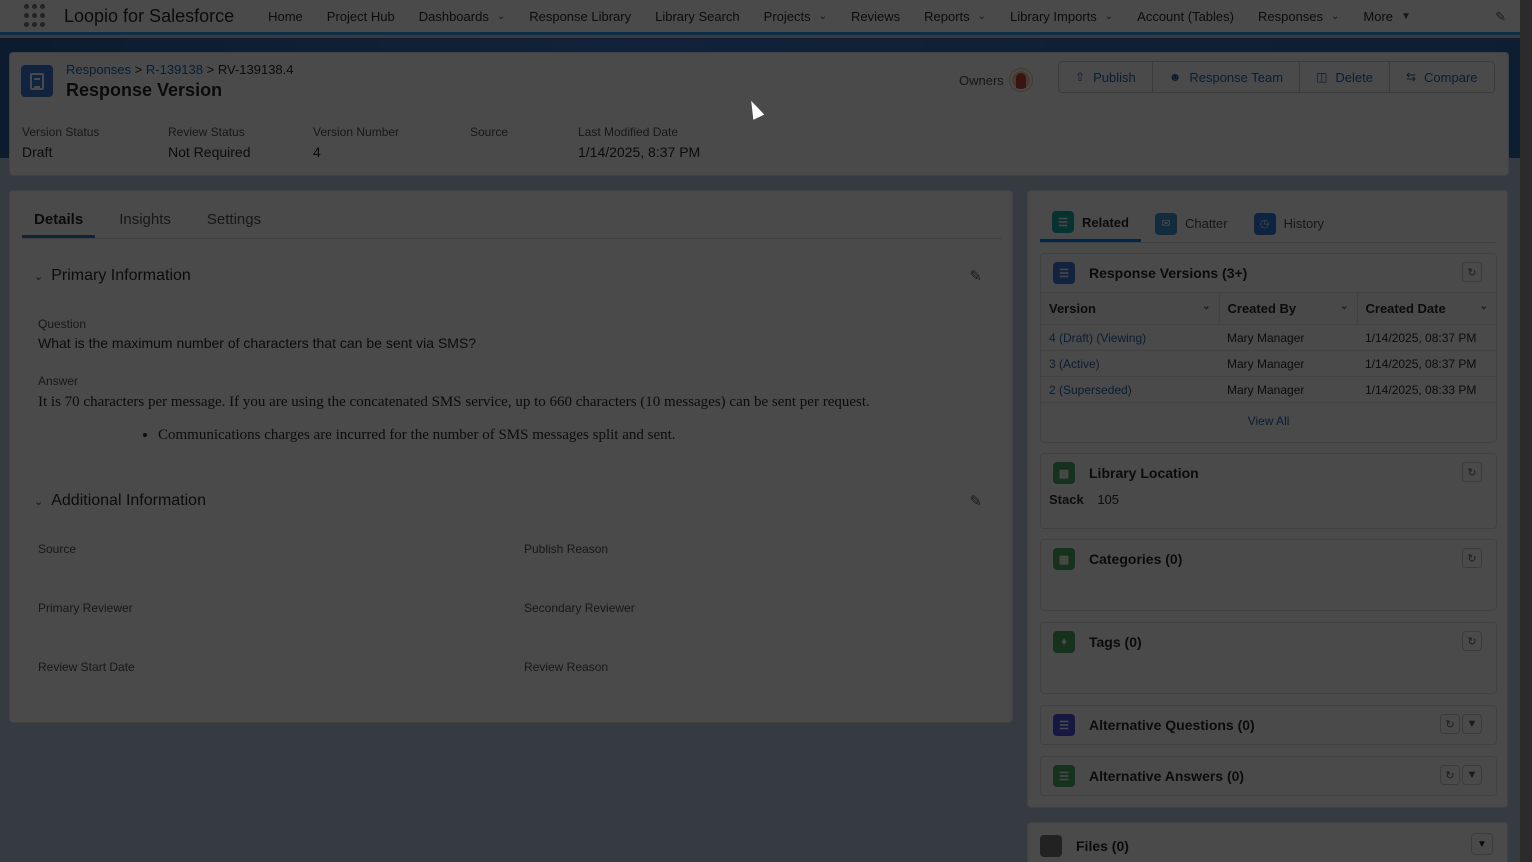 The width and height of the screenshot is (1532, 862). I want to click on history-clock-icon: ◷, so click(1264, 223).